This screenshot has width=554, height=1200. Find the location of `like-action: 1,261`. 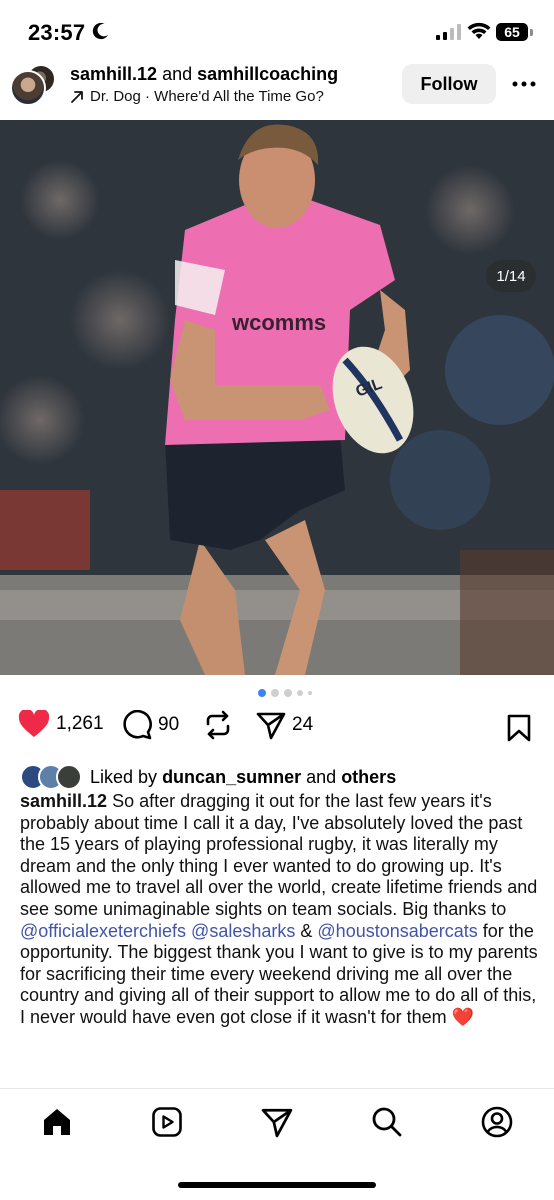

like-action: 1,261 is located at coordinates (61, 724).